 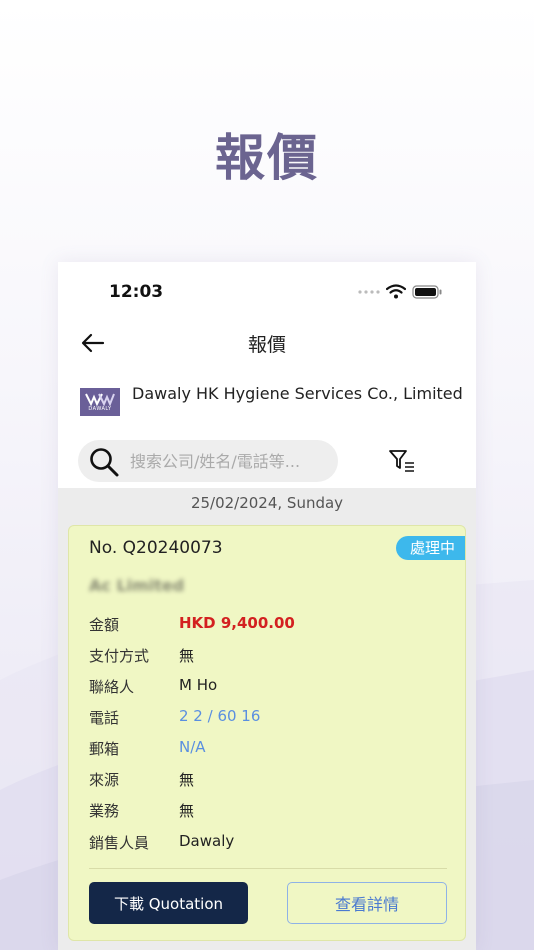 I want to click on view-details-button: 查看詳情, so click(x=367, y=903).